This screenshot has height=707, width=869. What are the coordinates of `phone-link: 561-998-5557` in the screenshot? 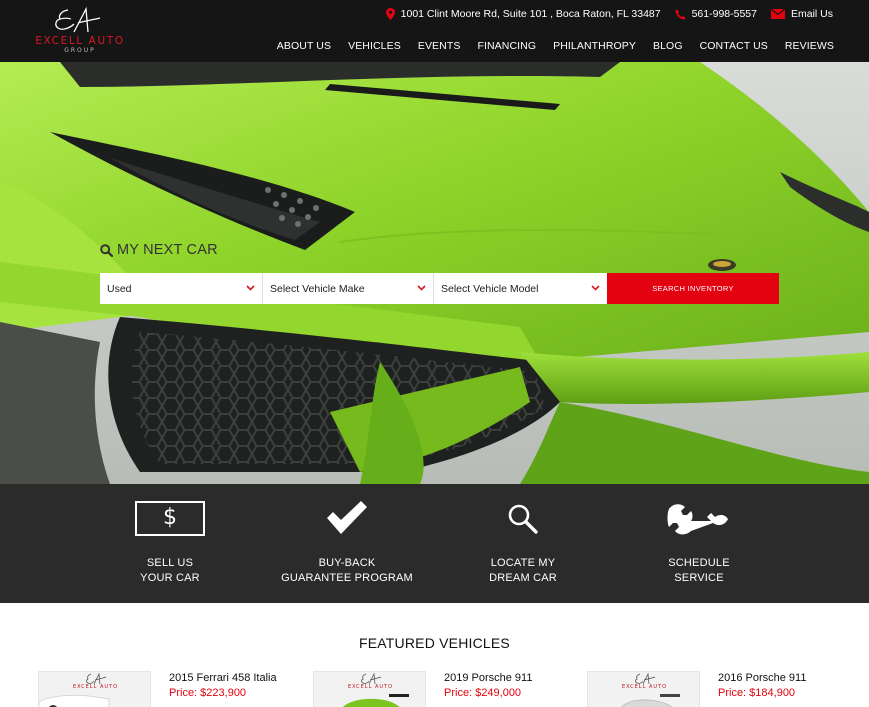 It's located at (716, 14).